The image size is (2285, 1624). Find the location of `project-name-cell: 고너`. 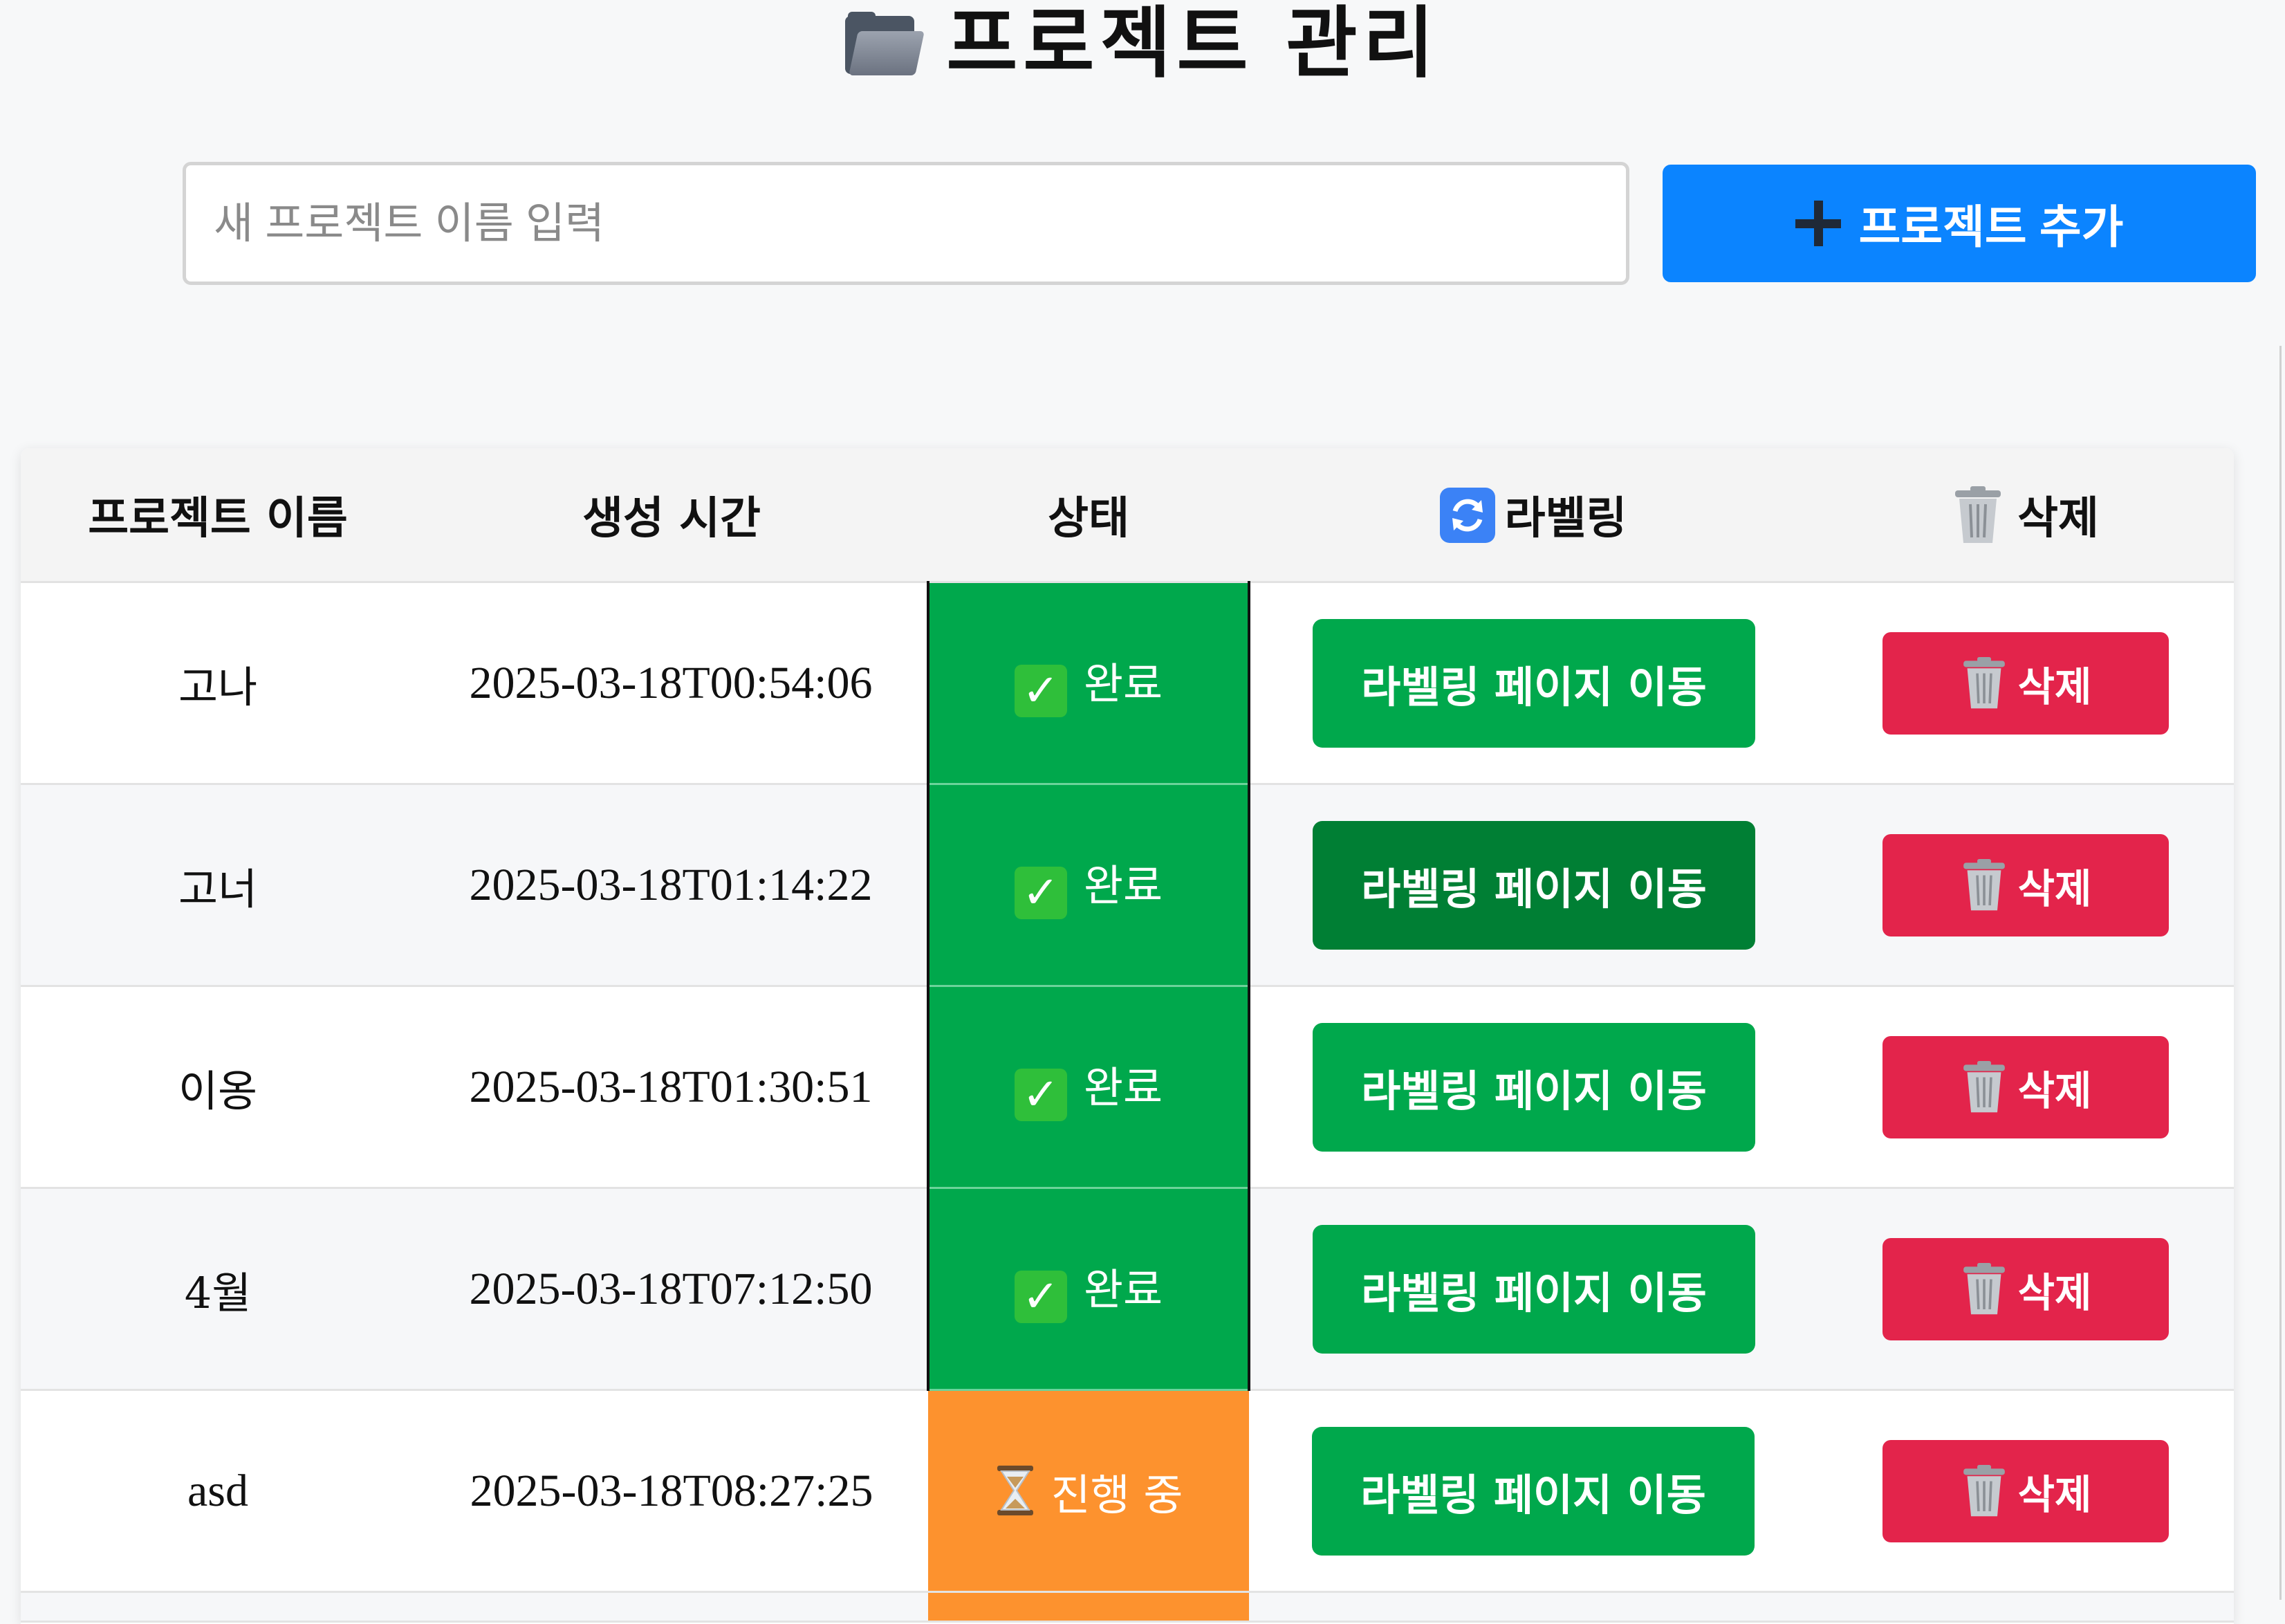

project-name-cell: 고너 is located at coordinates (218, 885).